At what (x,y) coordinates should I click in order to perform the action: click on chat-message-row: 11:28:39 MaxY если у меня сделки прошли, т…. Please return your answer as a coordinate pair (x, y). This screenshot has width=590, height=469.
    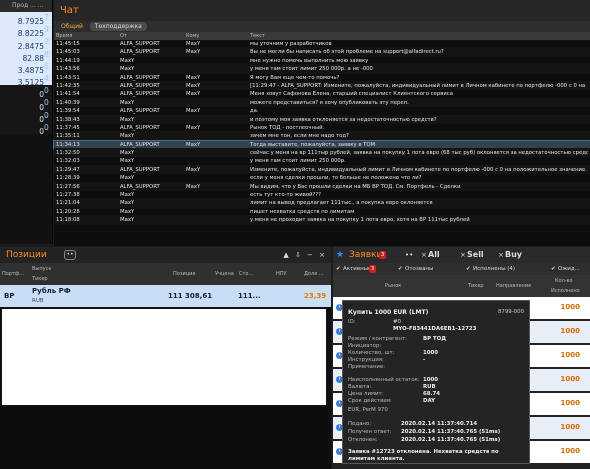
    Looking at the image, I should click on (322, 178).